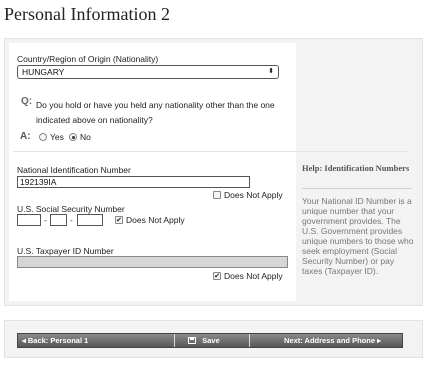  I want to click on back-button: ◂ Back: Personal 1, so click(97, 340).